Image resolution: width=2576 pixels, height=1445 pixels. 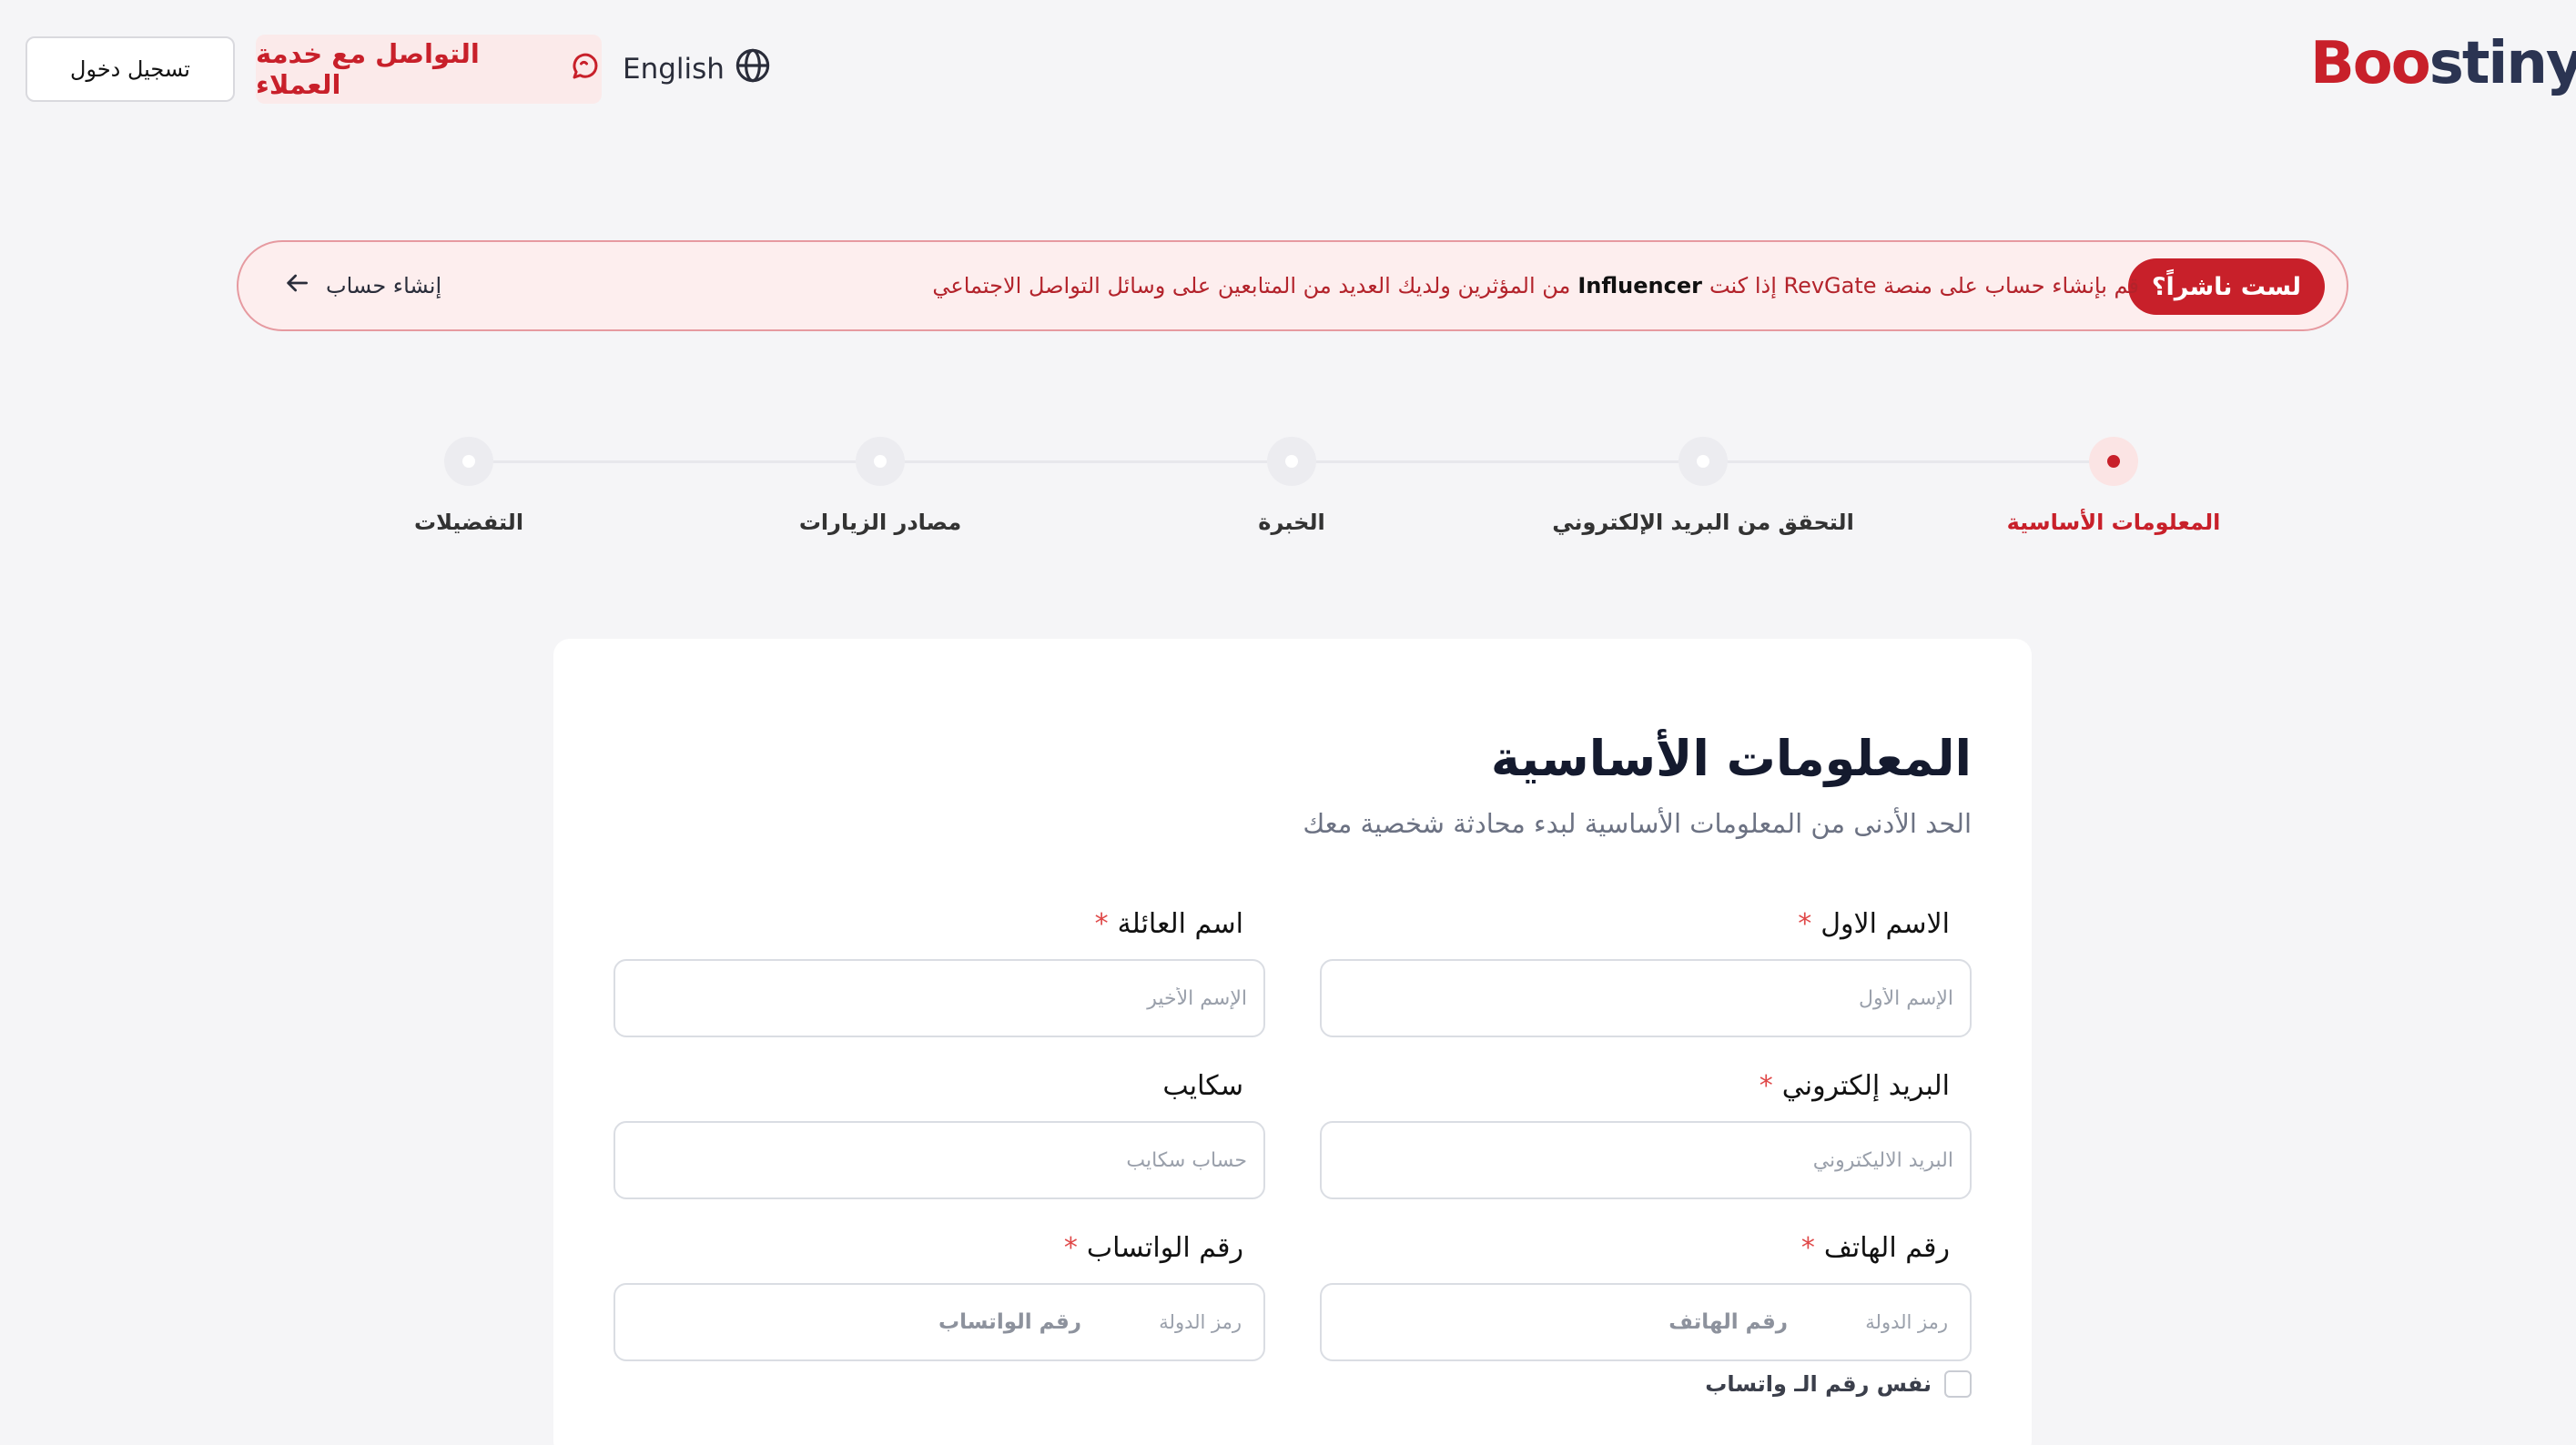 What do you see at coordinates (1200, 1322) in the screenshot?
I see `whatsapp-country-code: رمز الدولة` at bounding box center [1200, 1322].